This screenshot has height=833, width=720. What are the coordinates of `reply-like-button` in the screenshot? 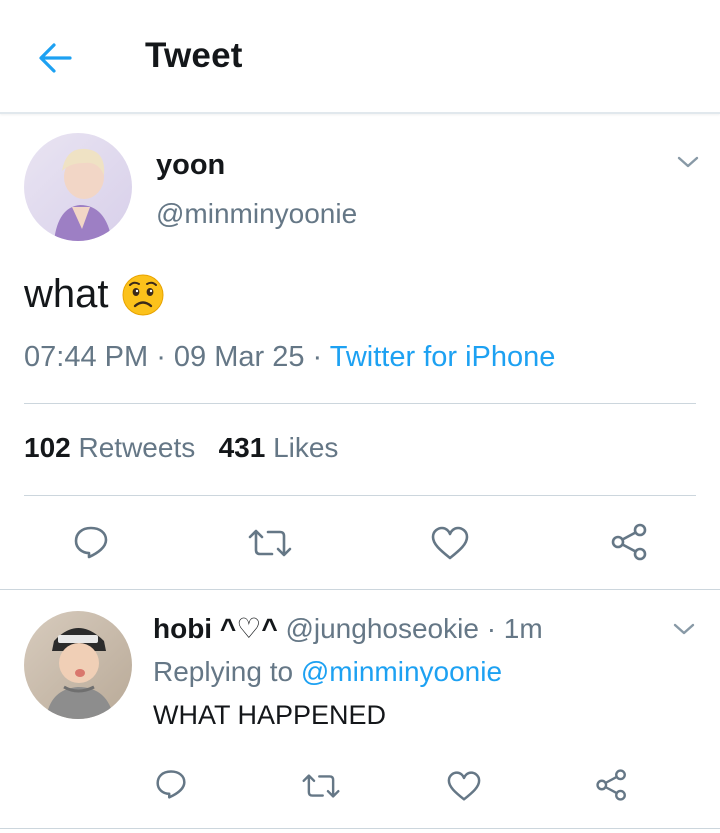 It's located at (464, 788).